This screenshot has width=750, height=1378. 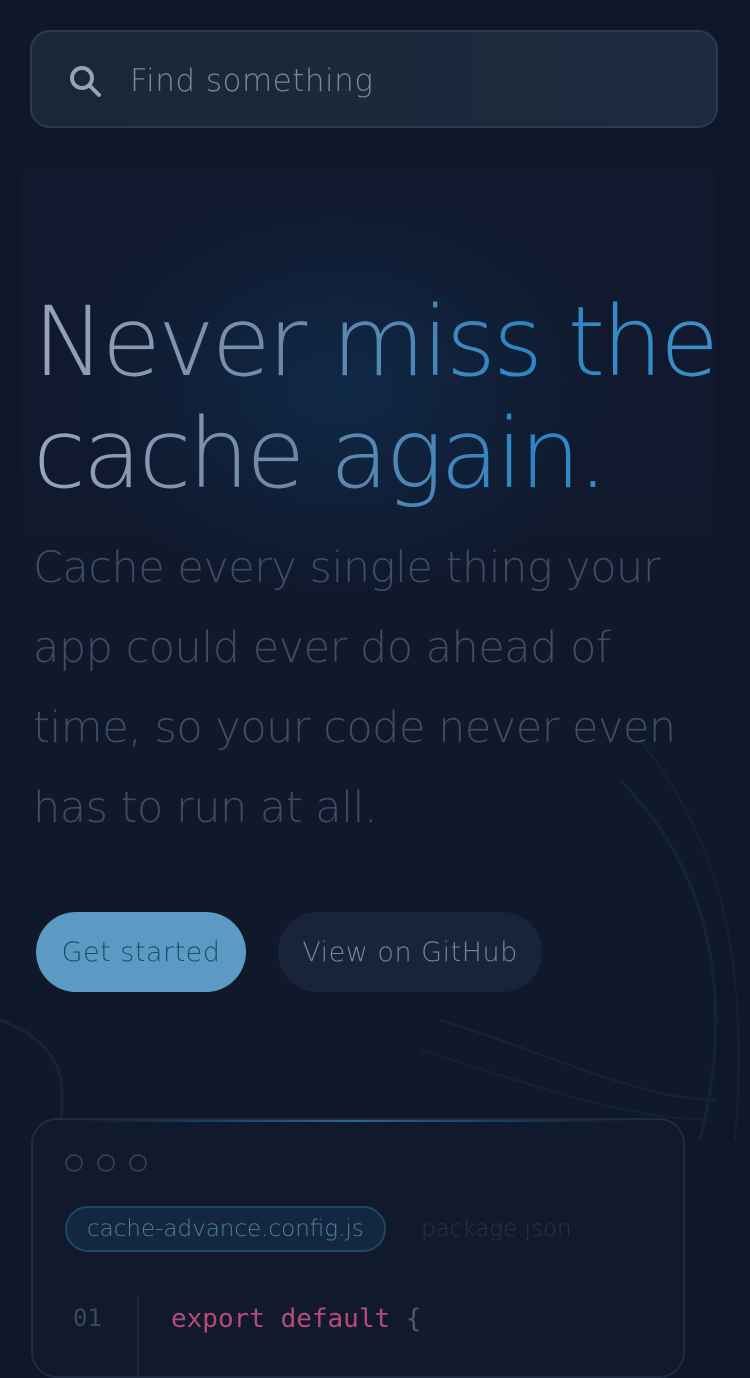 I want to click on code-keyword: export default, so click(x=281, y=1319).